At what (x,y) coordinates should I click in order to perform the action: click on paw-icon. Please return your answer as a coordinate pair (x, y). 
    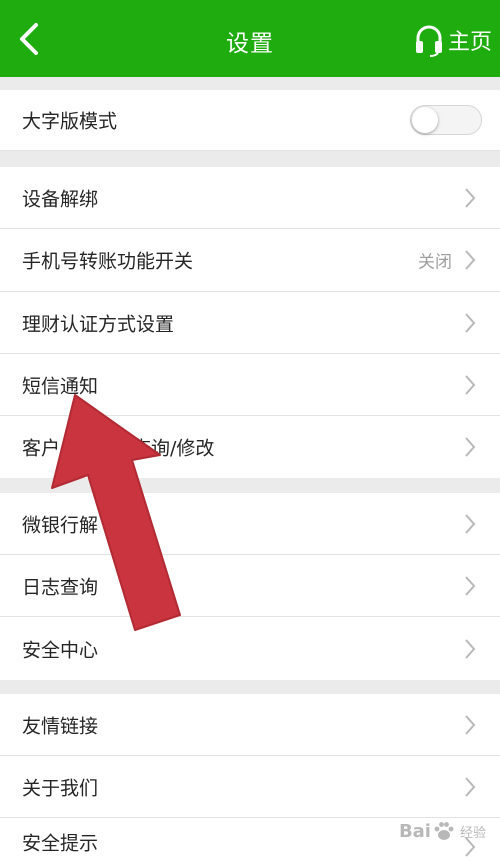
    Looking at the image, I should click on (444, 831).